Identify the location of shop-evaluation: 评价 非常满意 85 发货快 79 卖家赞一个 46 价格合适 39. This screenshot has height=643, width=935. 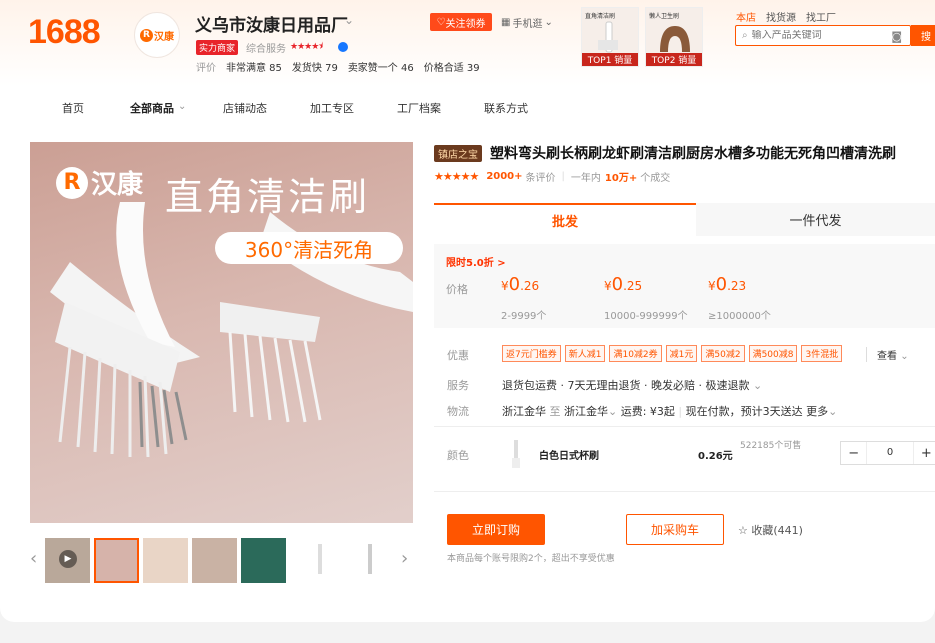
(338, 66).